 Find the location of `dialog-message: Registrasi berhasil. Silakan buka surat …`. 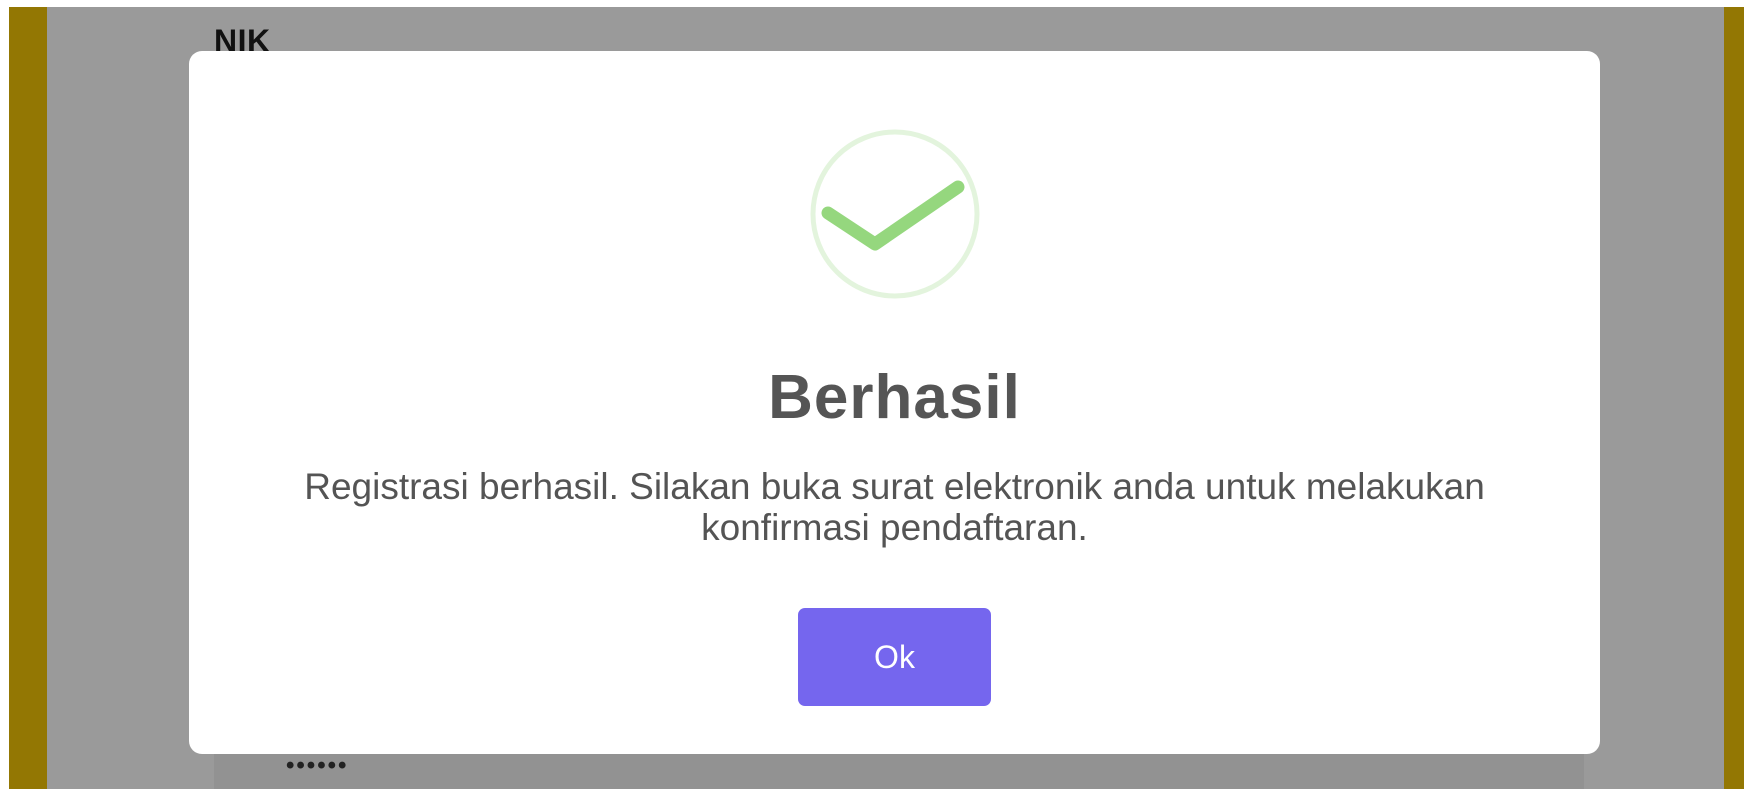

dialog-message: Registrasi berhasil. Silakan buka surat … is located at coordinates (894, 507).